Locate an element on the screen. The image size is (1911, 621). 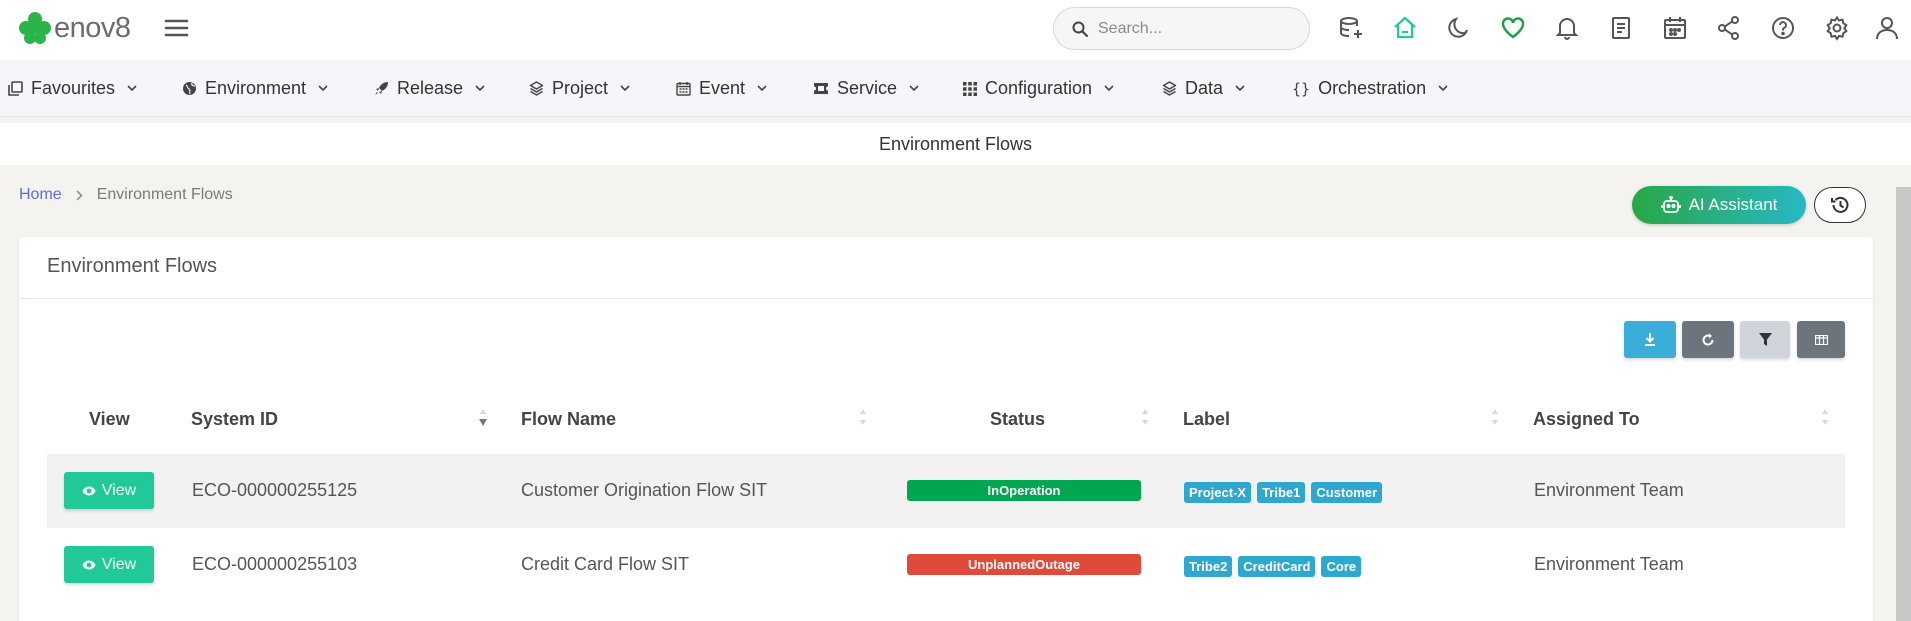
label-tags: Tribe2 CreditCard Core is located at coordinates (1273, 566).